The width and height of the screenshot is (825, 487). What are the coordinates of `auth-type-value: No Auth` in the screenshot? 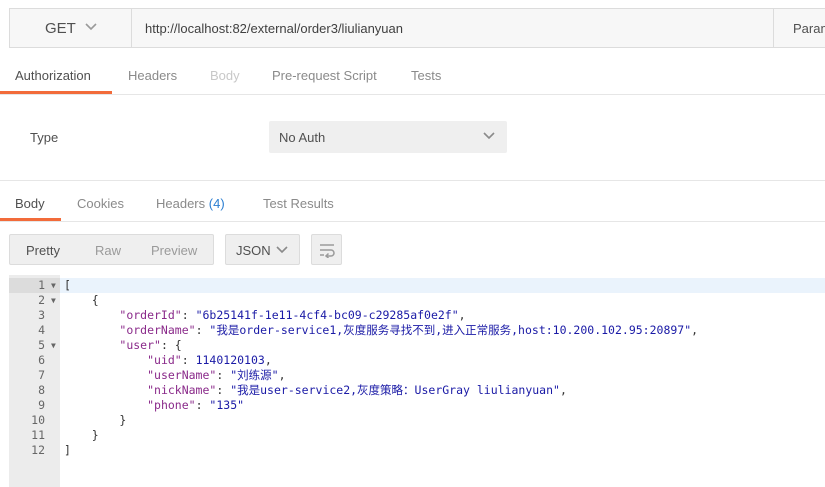 It's located at (302, 137).